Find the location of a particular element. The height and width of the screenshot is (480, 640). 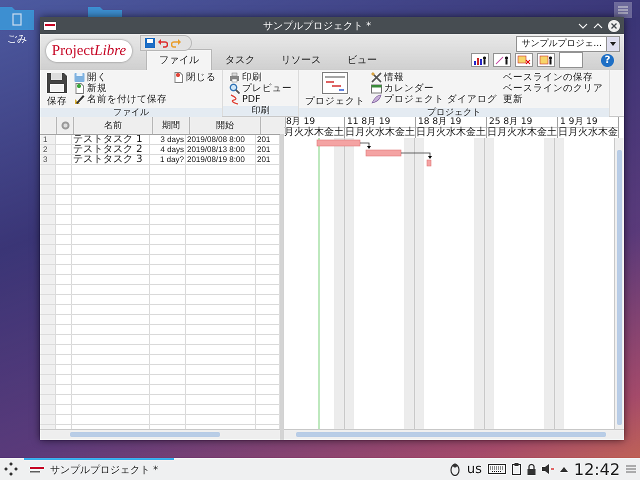

ribbon-item: カレンダー is located at coordinates (434, 88).